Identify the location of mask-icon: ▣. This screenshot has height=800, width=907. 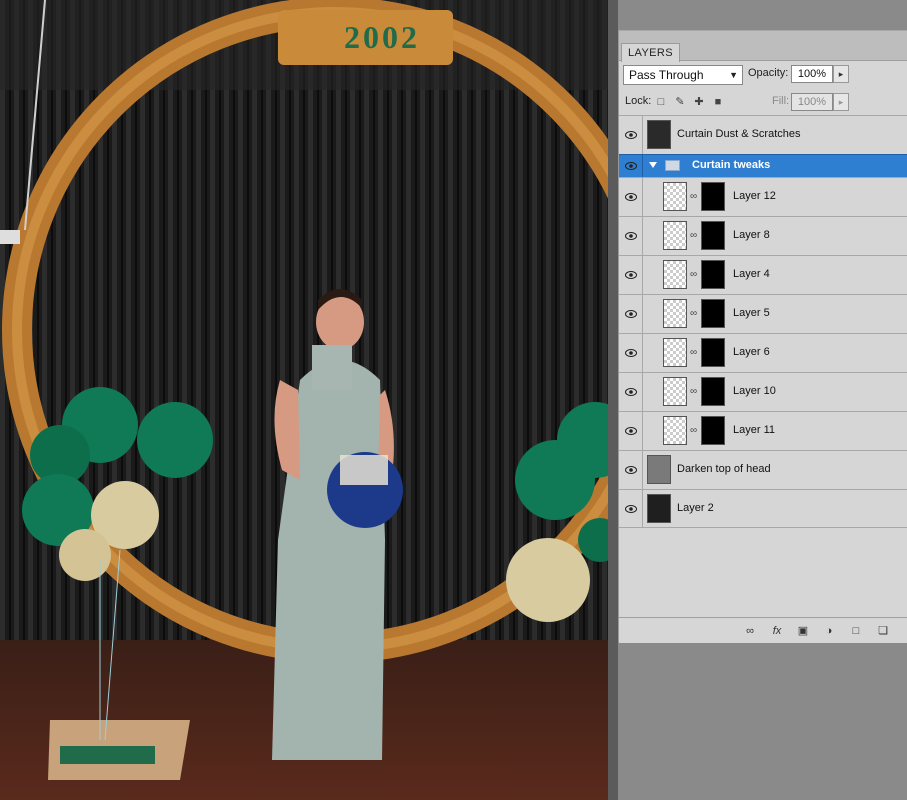
(803, 631).